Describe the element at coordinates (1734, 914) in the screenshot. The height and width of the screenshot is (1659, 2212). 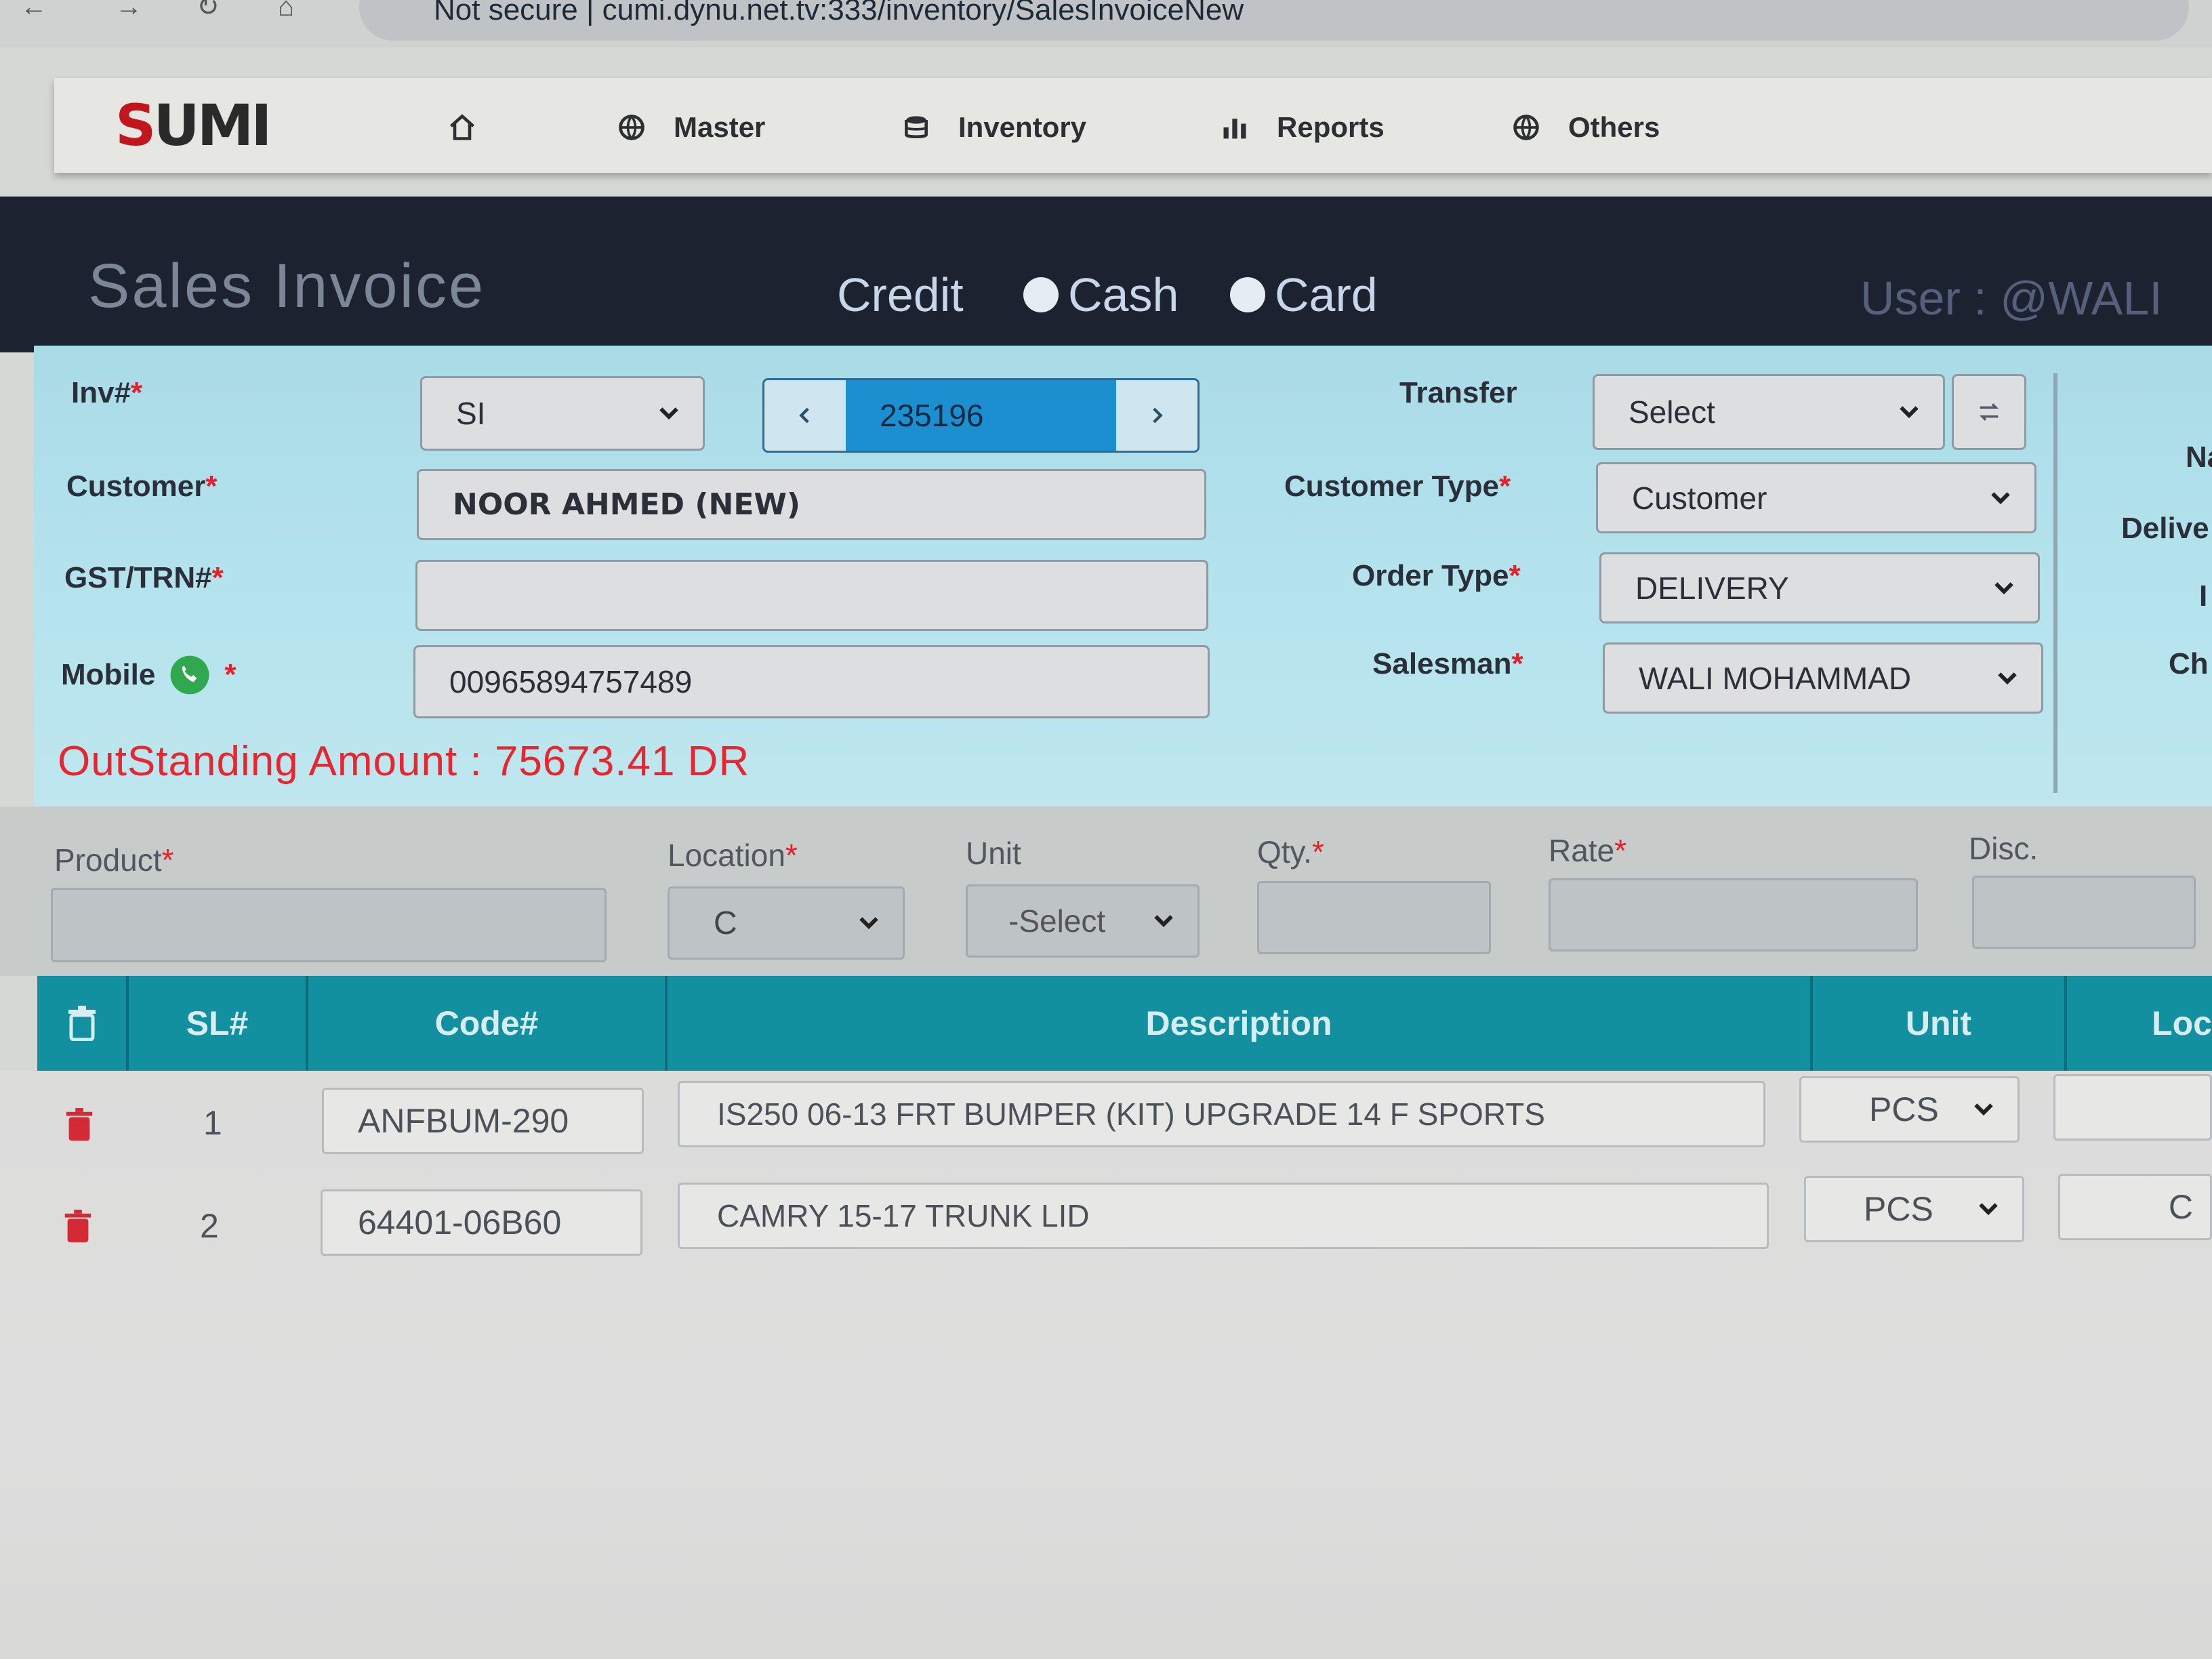
I see `rate-input` at that location.